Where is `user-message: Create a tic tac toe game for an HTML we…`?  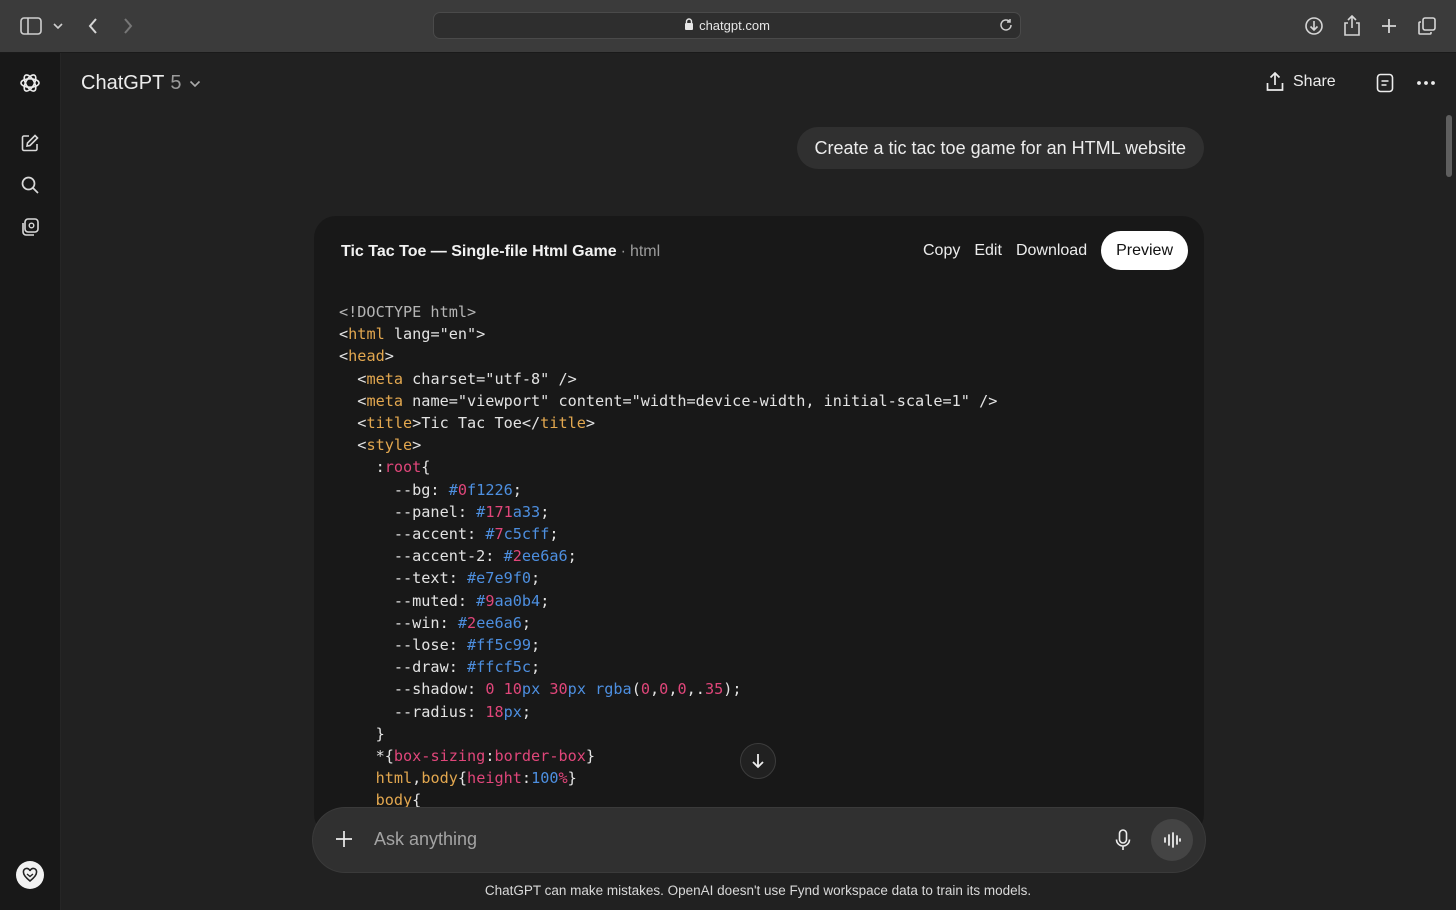
user-message: Create a tic tac toe game for an HTML we… is located at coordinates (1000, 148).